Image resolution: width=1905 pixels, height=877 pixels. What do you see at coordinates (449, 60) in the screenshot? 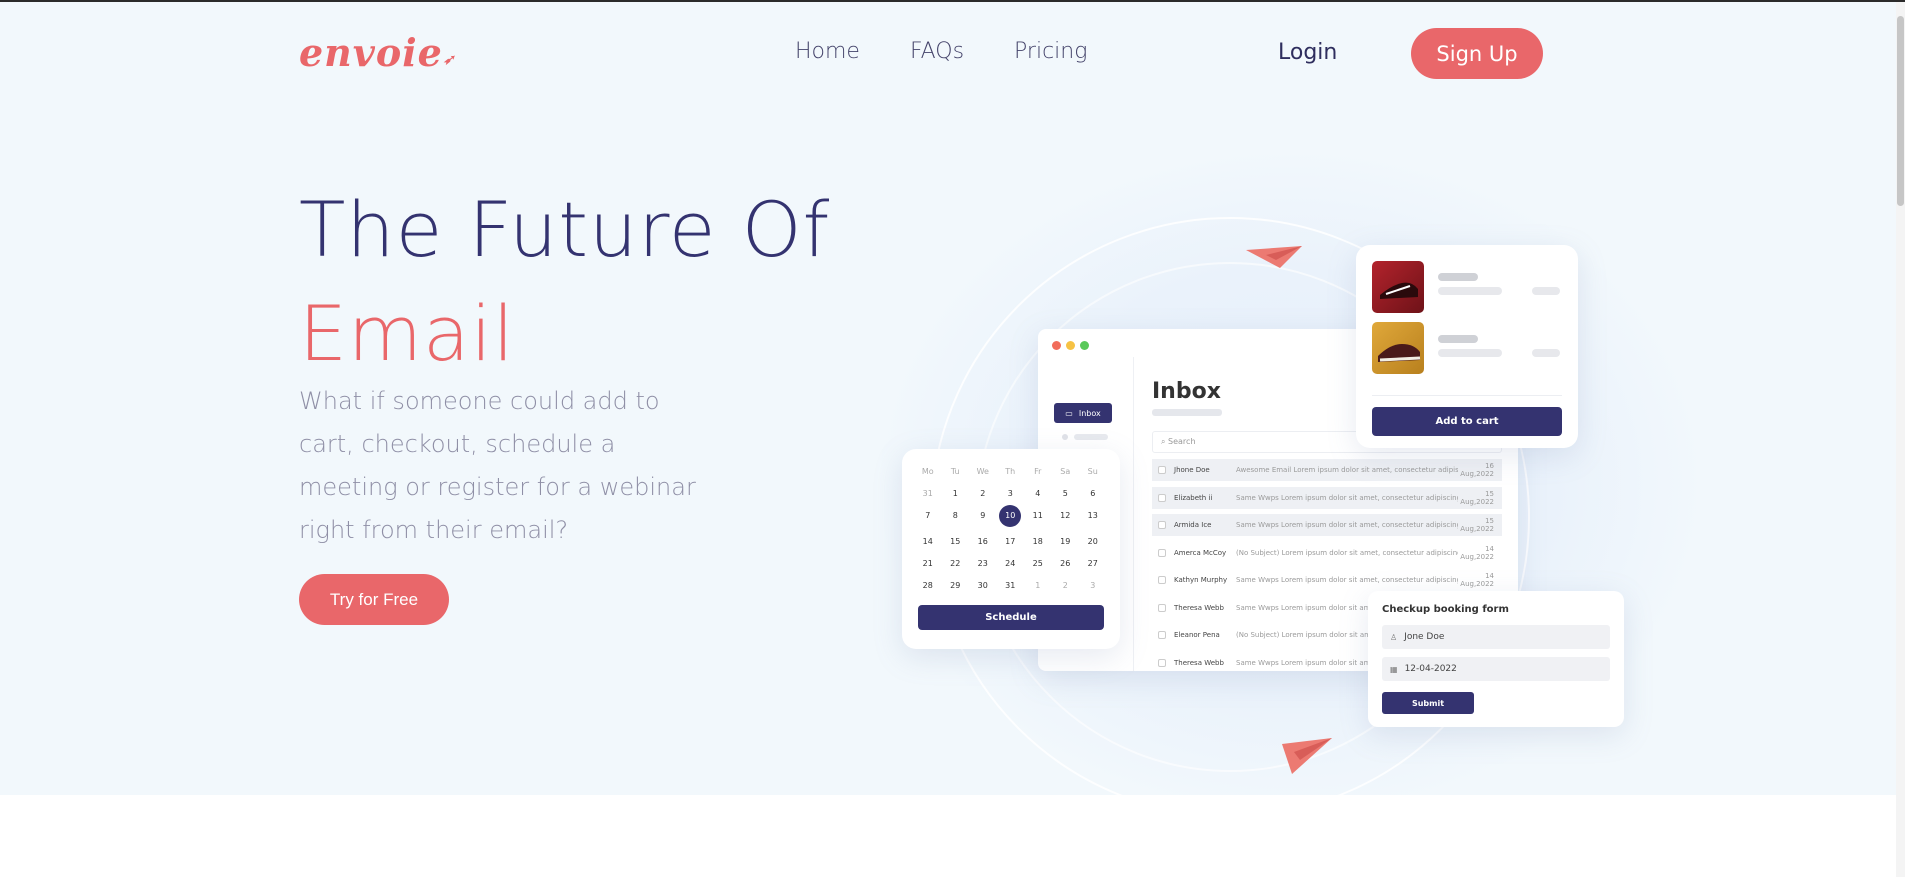
I see `paper-plane-icon: ➶` at bounding box center [449, 60].